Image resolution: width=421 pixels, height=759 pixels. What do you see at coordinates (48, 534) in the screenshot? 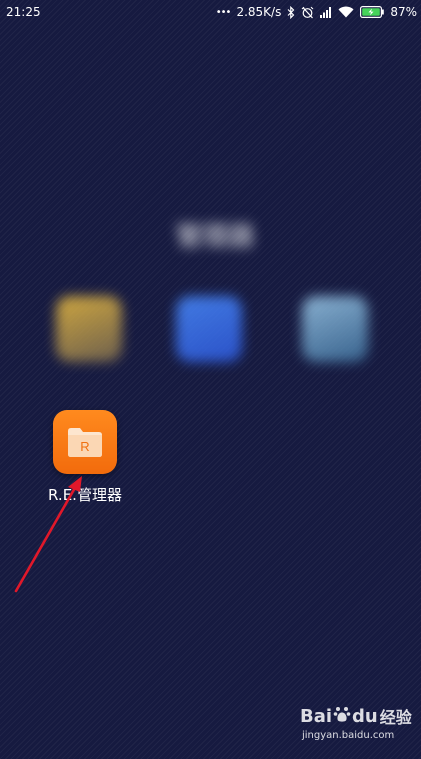
I see `red-arrow-annotation` at bounding box center [48, 534].